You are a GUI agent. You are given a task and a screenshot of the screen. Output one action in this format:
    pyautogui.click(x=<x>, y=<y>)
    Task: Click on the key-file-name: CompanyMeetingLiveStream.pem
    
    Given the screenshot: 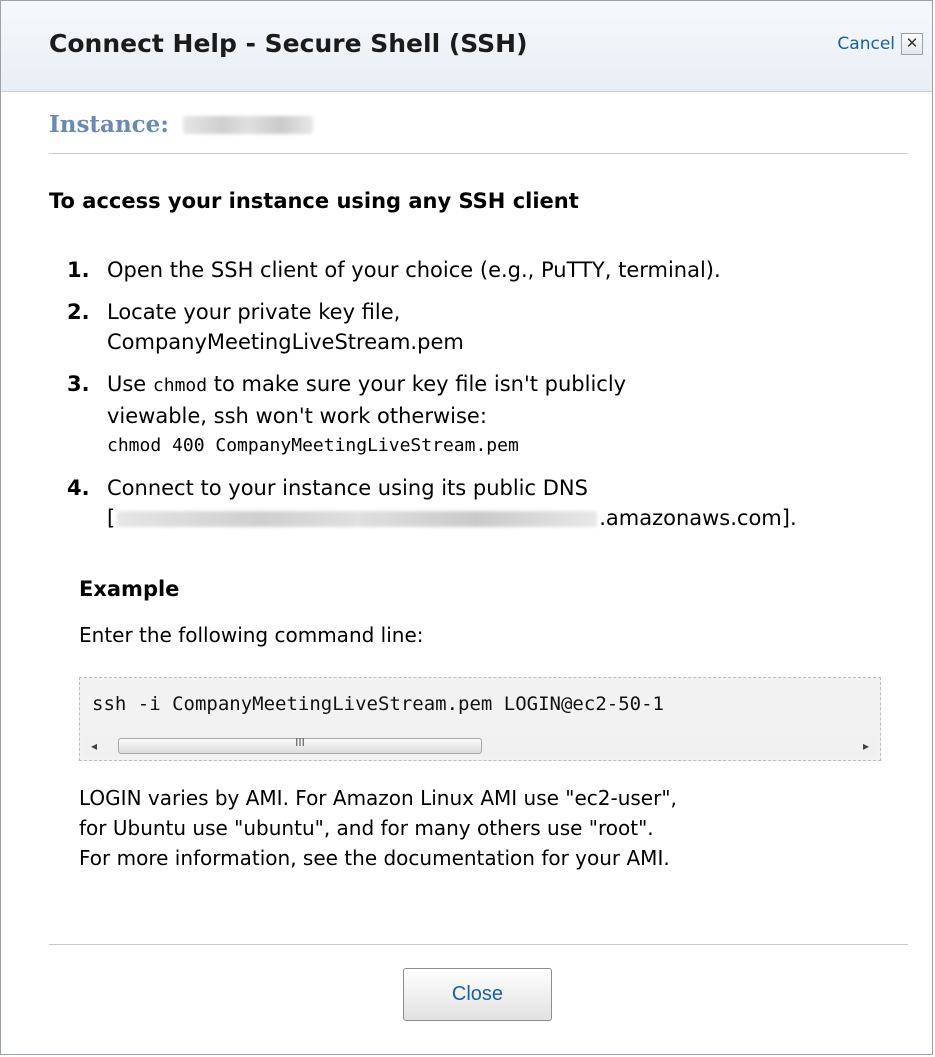 What is the action you would take?
    pyautogui.click(x=285, y=342)
    